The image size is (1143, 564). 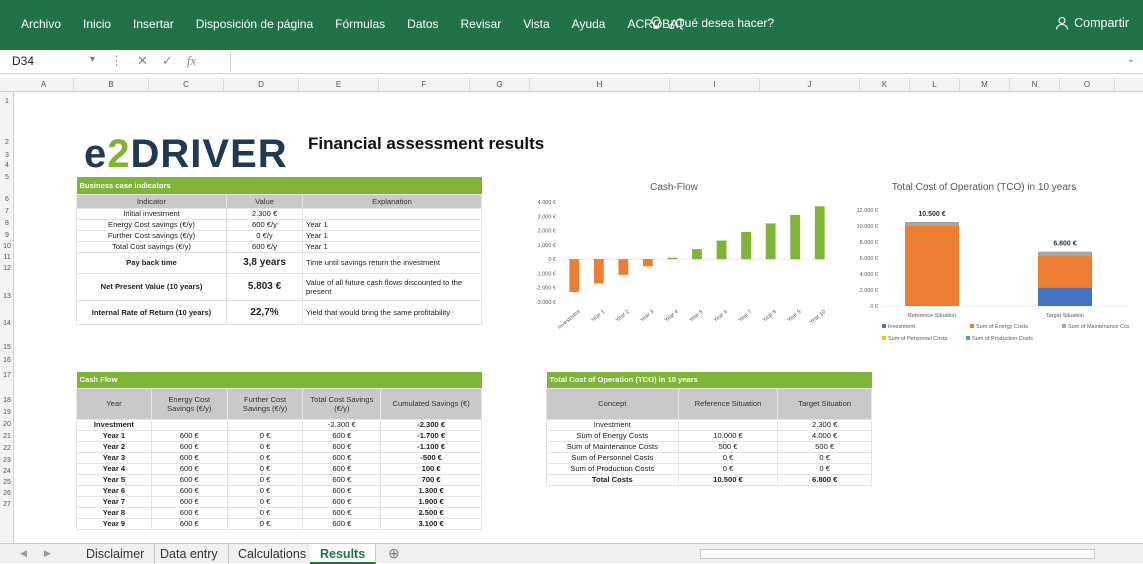 What do you see at coordinates (7, 165) in the screenshot?
I see `row-header: 4` at bounding box center [7, 165].